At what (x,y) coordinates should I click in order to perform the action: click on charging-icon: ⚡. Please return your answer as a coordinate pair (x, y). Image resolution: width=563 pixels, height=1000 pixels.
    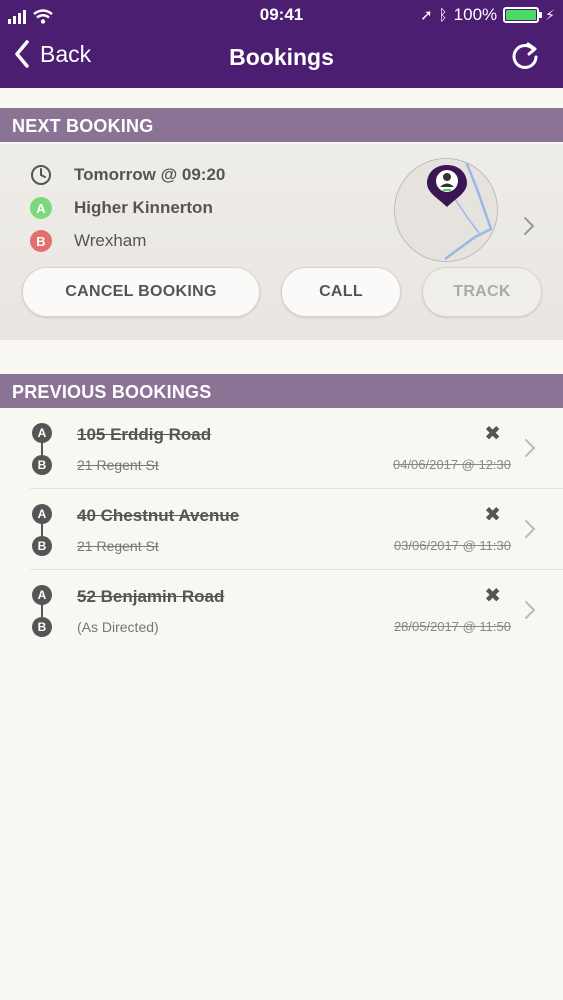
    Looking at the image, I should click on (550, 14).